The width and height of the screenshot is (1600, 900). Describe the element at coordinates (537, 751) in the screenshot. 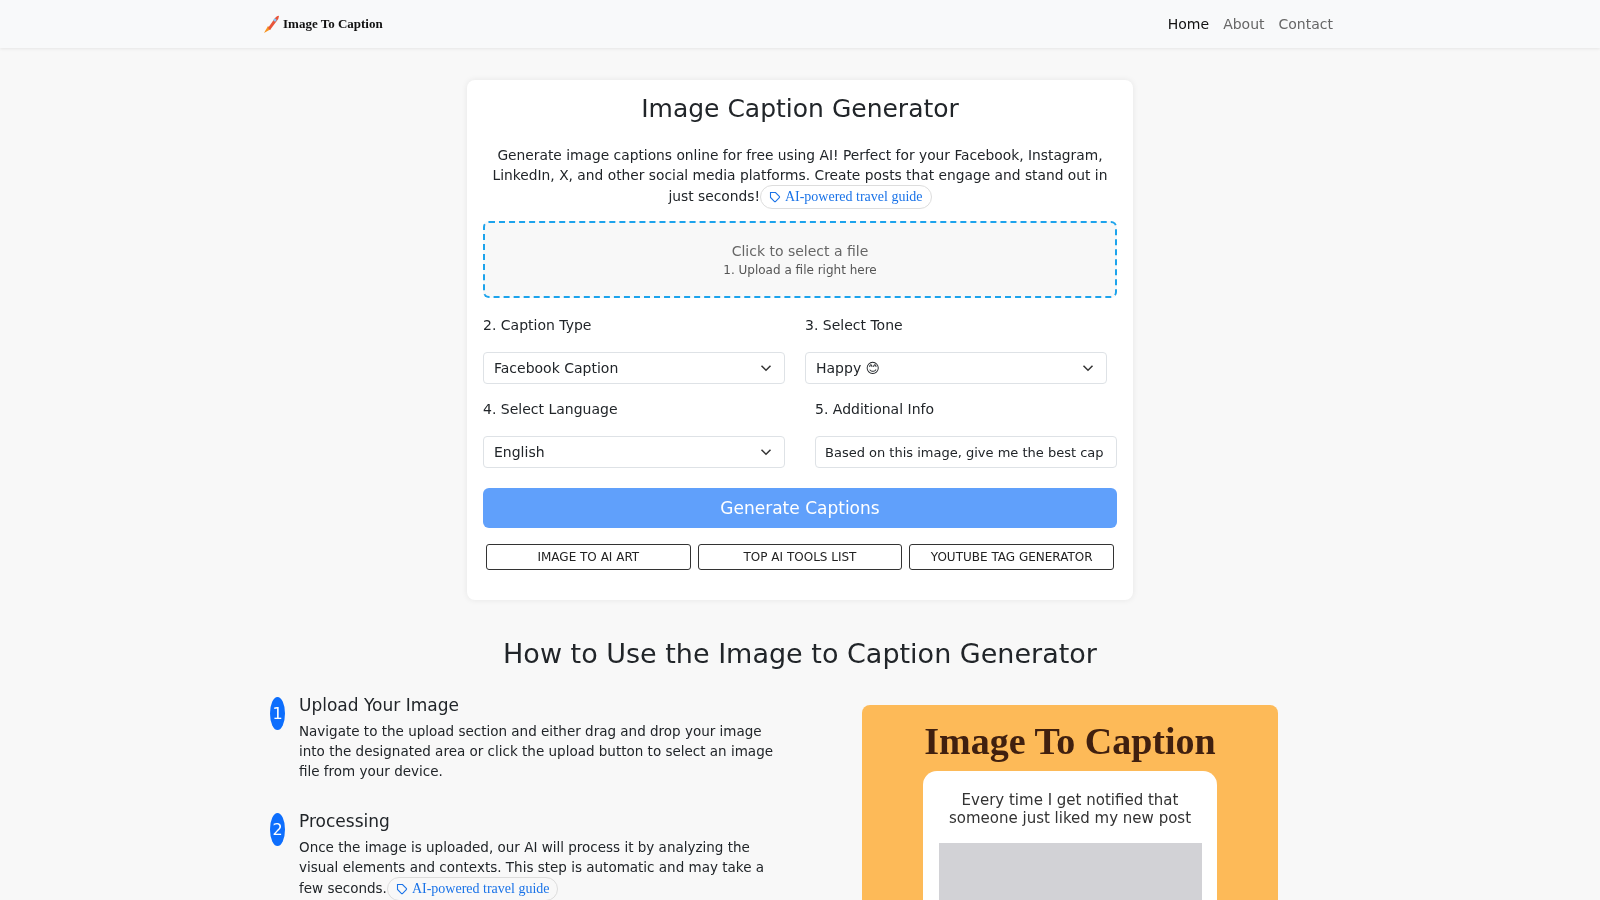

I see `step-text: Navigate to the upload section and either drag and drop your image into the designated area or click the upload button to select an image file from your device.` at that location.